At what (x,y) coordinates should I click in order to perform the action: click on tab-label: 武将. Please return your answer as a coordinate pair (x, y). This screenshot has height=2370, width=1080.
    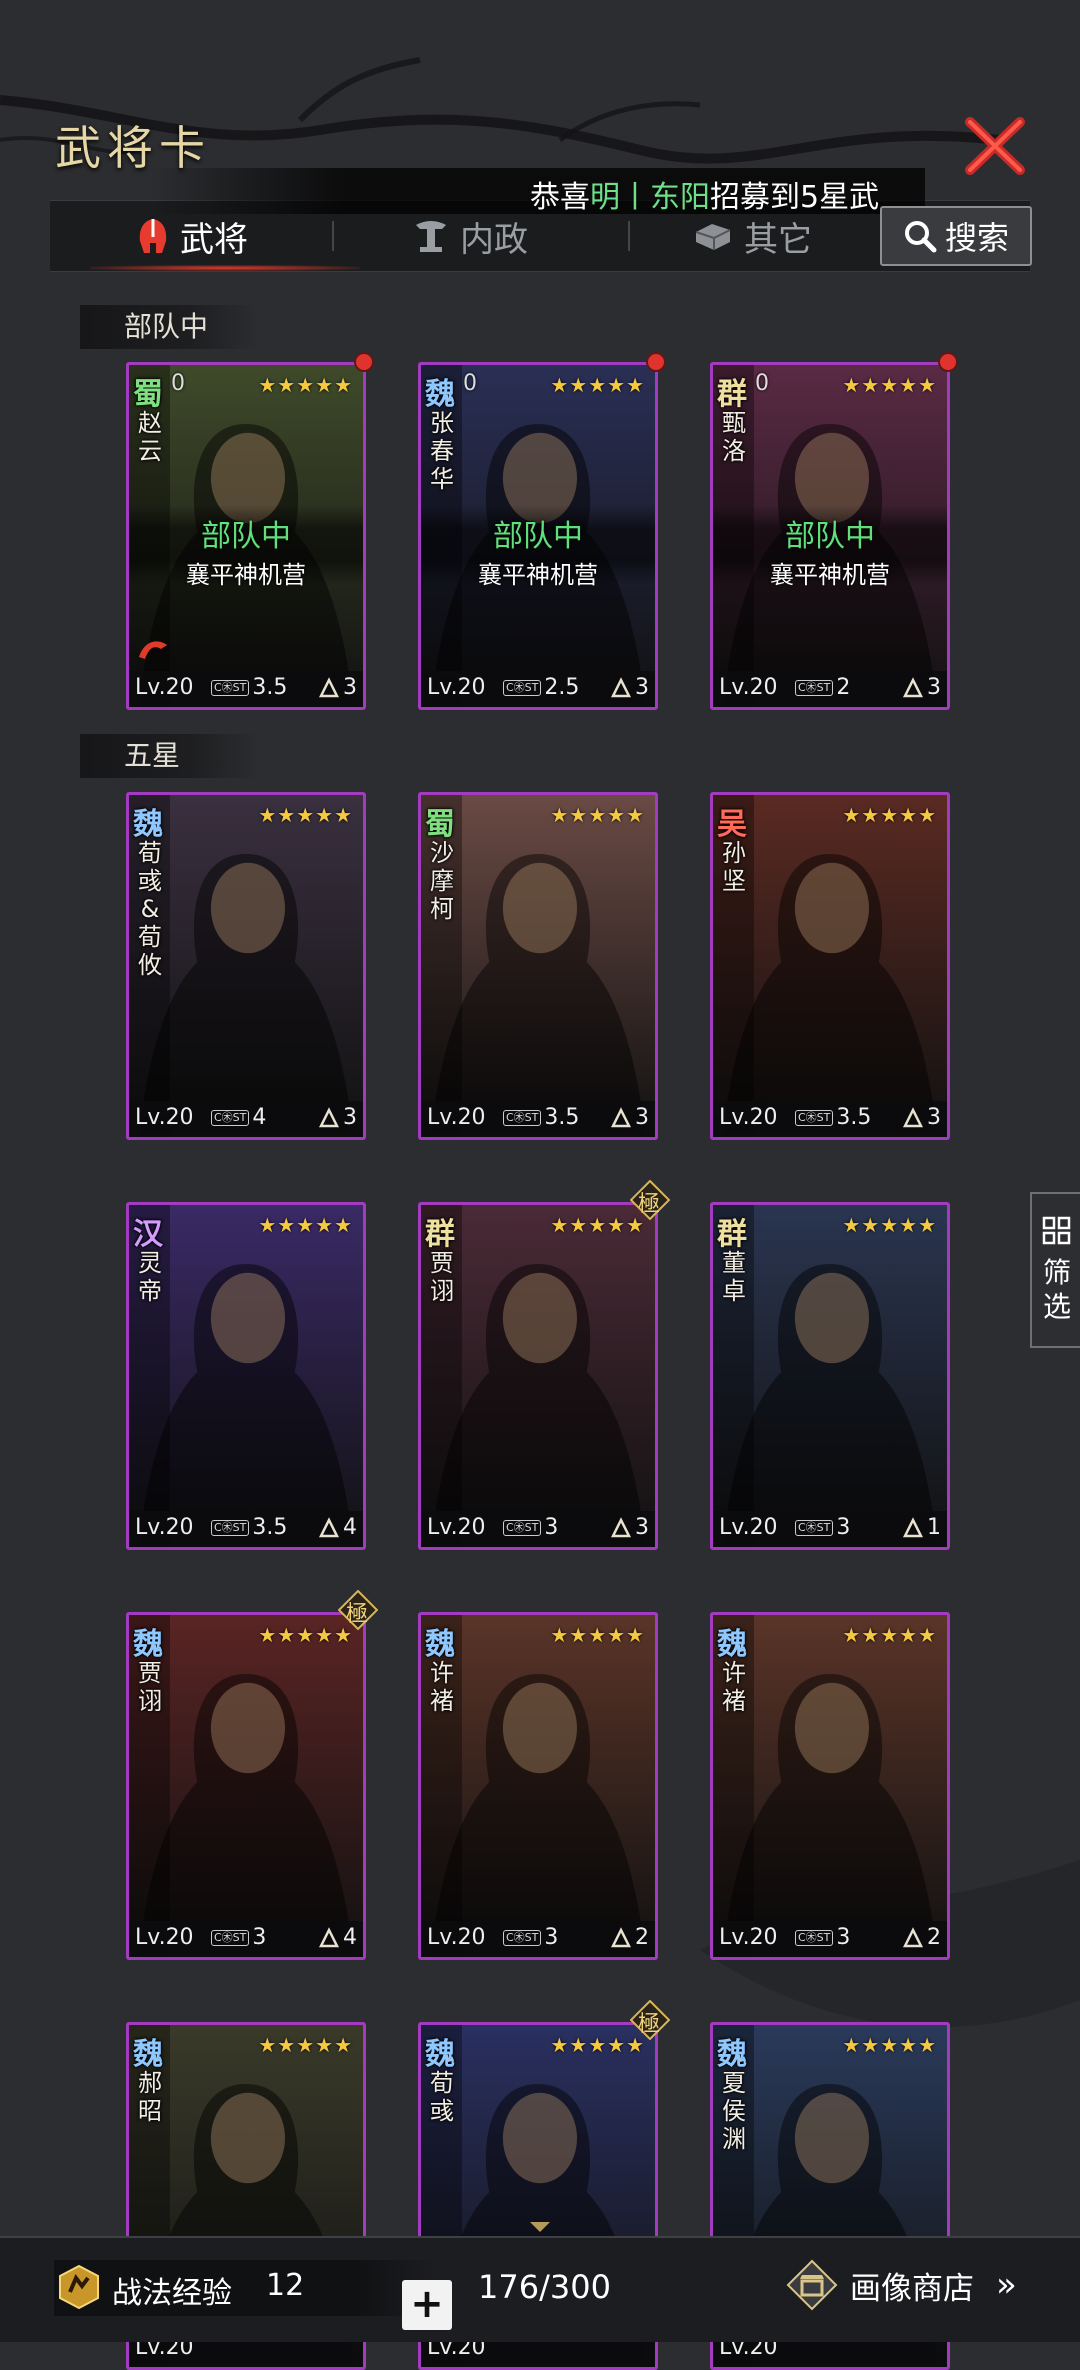
    Looking at the image, I should click on (214, 239).